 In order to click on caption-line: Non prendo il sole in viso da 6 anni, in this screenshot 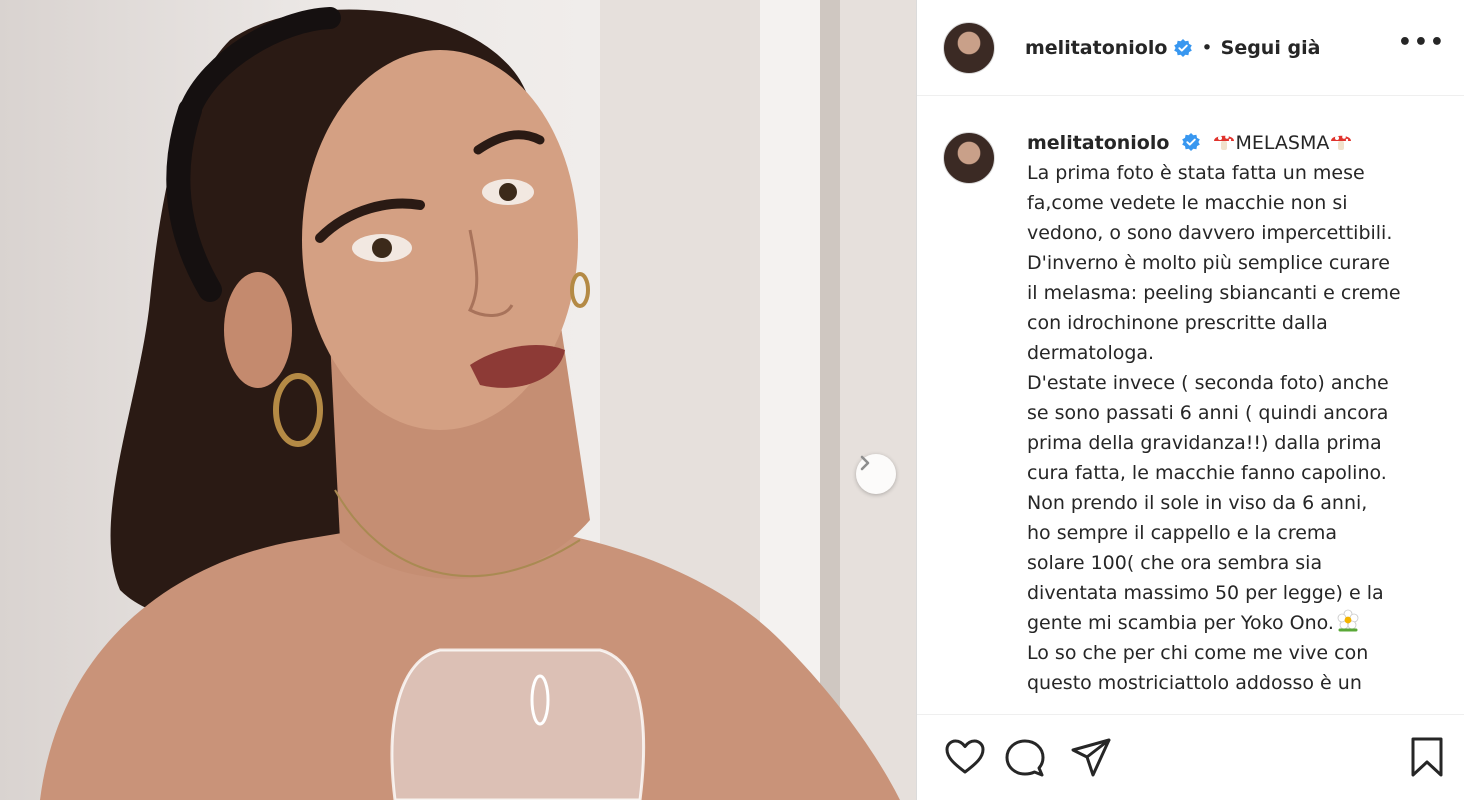, I will do `click(1197, 503)`.